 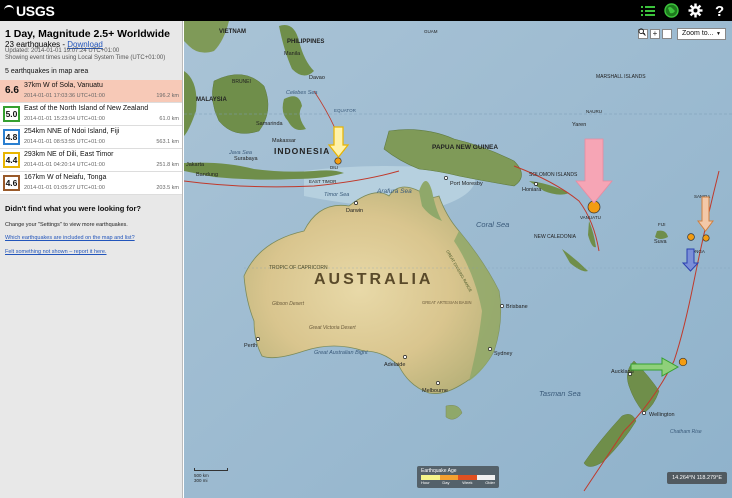 I want to click on label-arafura: Arafura Sea, so click(x=394, y=191).